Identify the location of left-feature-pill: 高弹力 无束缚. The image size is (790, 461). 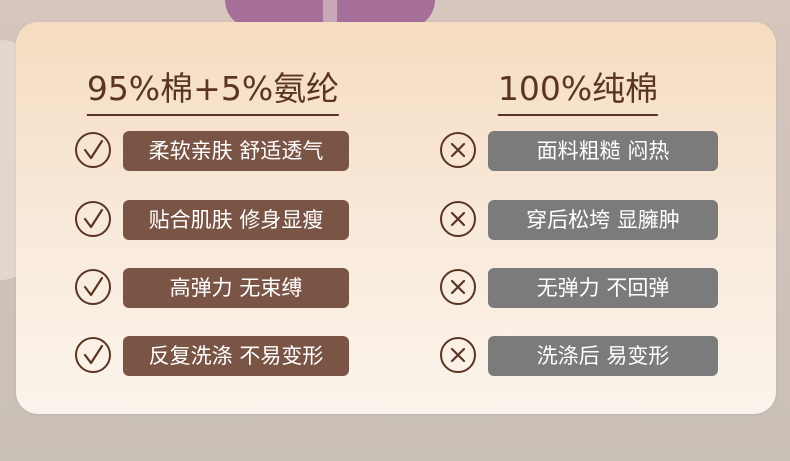
(236, 288).